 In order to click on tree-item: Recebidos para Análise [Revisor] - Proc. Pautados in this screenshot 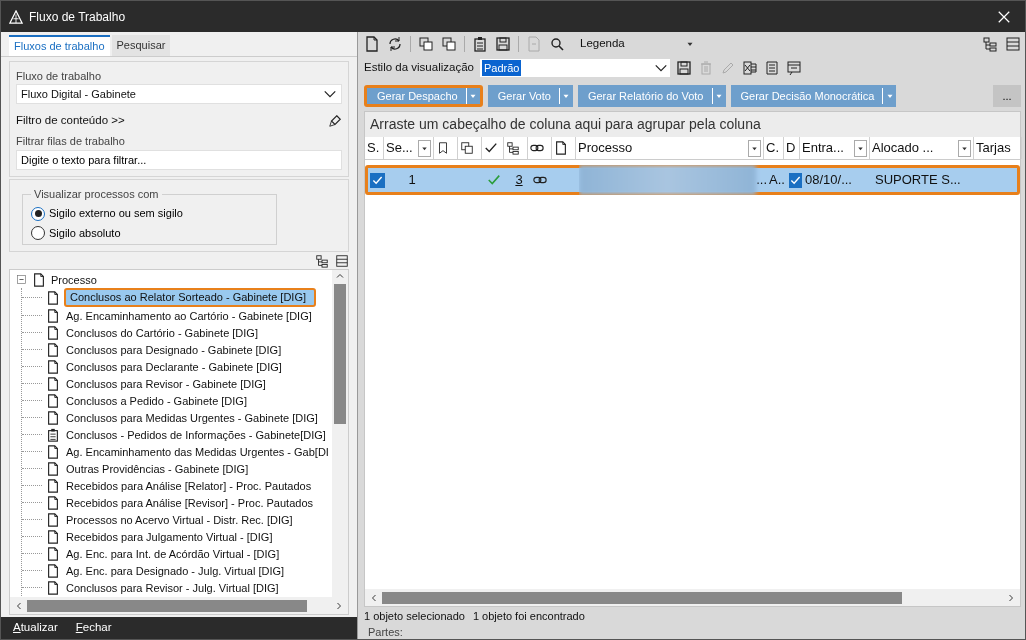, I will do `click(191, 502)`.